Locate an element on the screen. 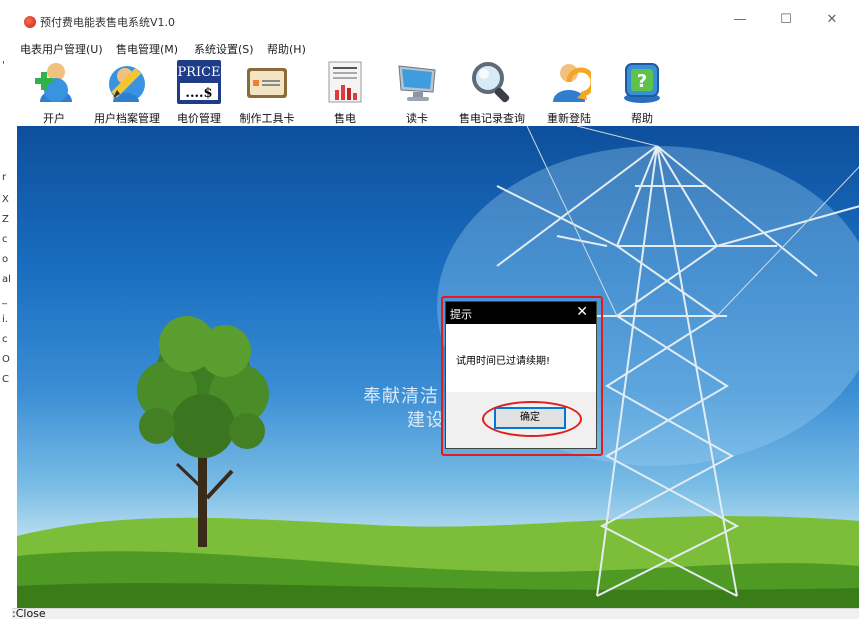  slogan-line-1: 奉献清洁 is located at coordinates (401, 396).